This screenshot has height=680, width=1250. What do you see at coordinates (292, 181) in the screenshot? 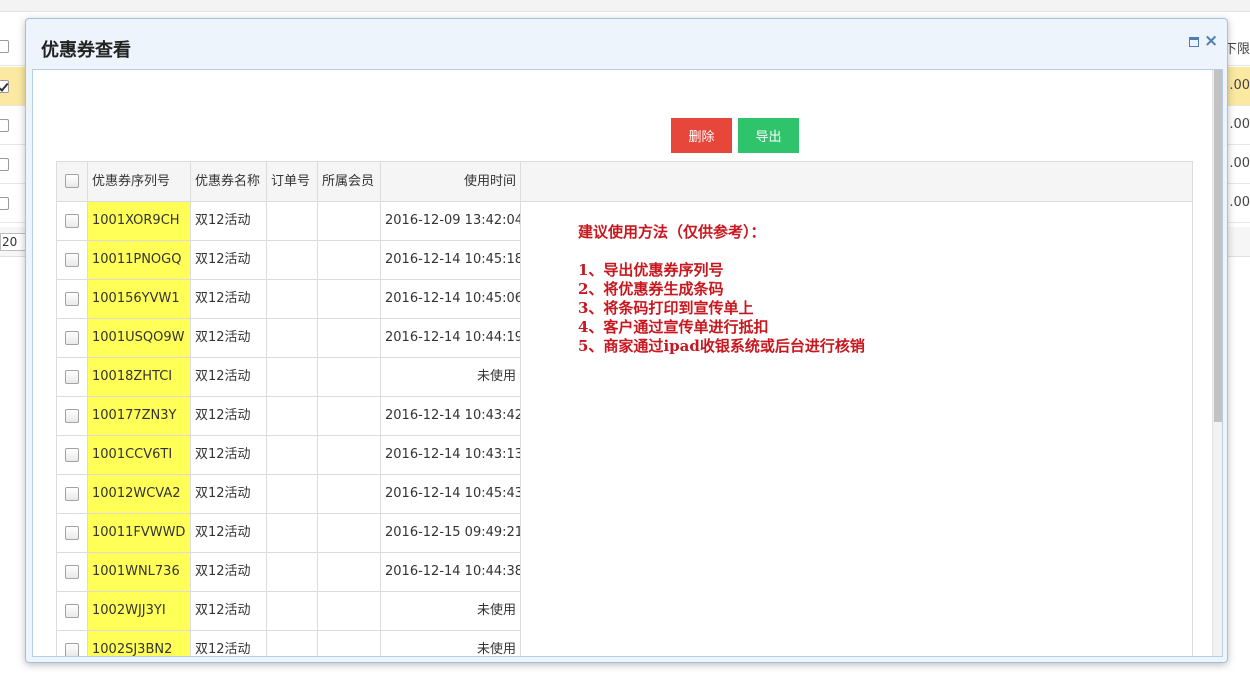
I see `column-header-order: 订单号` at bounding box center [292, 181].